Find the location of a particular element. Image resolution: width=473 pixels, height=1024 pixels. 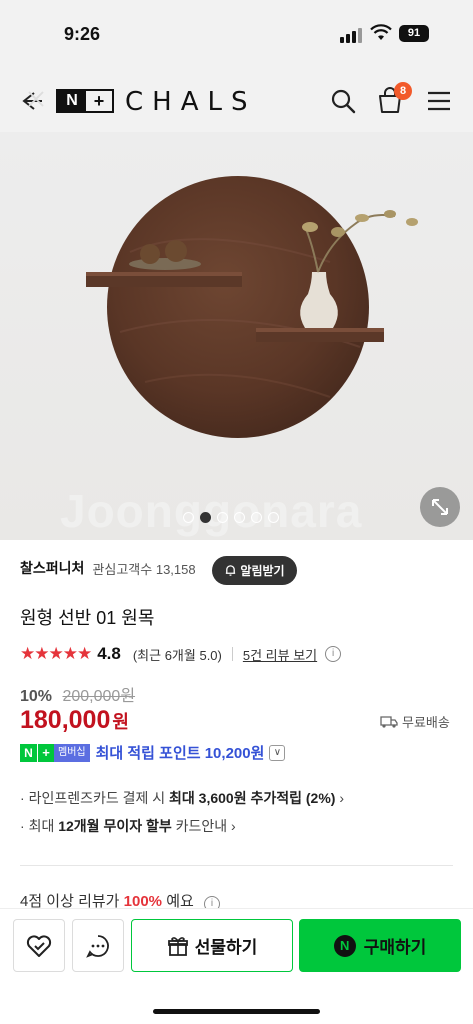

membership-badge: N + 멤버십 is located at coordinates (55, 752).